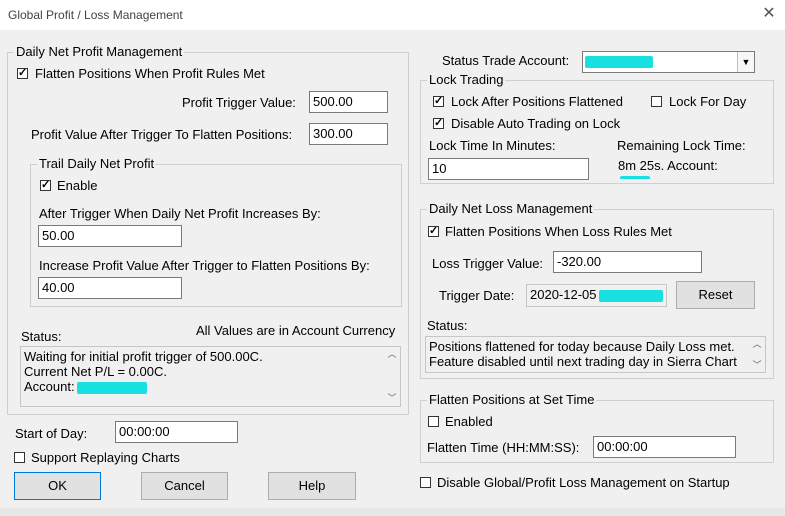  Describe the element at coordinates (681, 145) in the screenshot. I see `remaining-lock-label: Remaining Lock Time:` at that location.